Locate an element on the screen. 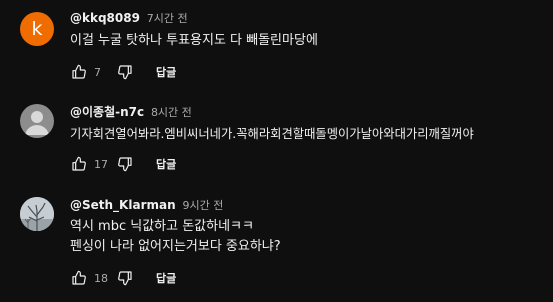 The height and width of the screenshot is (302, 553). comment-header: @이종철-n7c 8시간 전 is located at coordinates (131, 111).